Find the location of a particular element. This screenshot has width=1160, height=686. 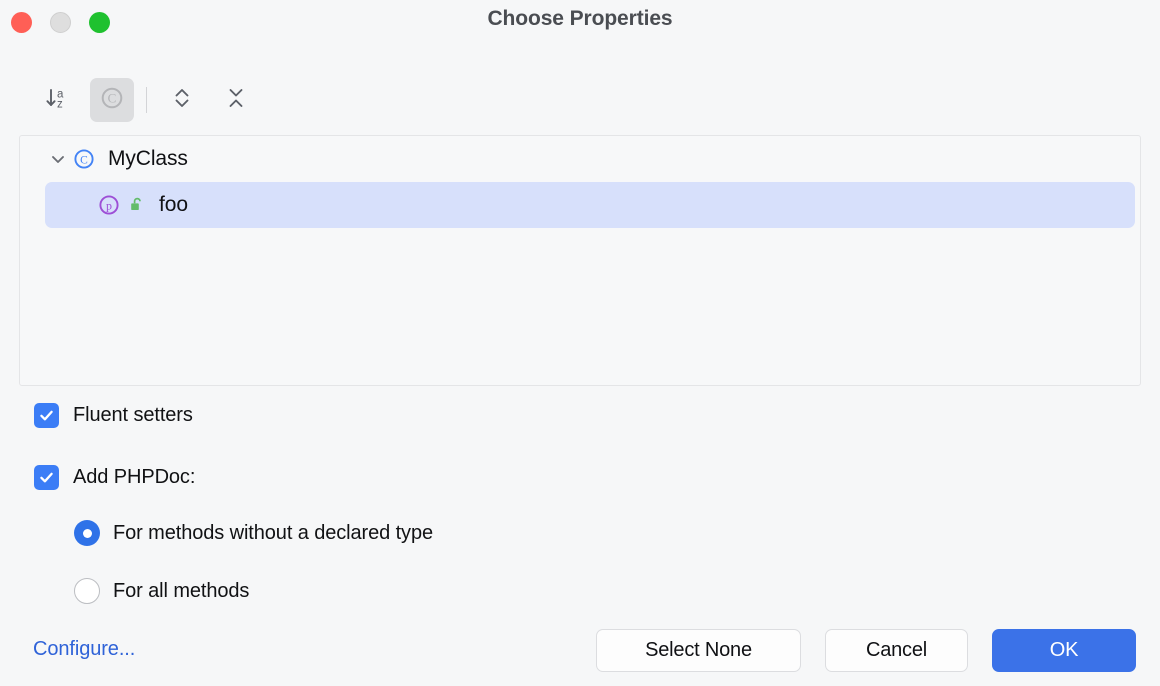

add-phpdoc-row: Add PHPDoc: is located at coordinates (434, 477).